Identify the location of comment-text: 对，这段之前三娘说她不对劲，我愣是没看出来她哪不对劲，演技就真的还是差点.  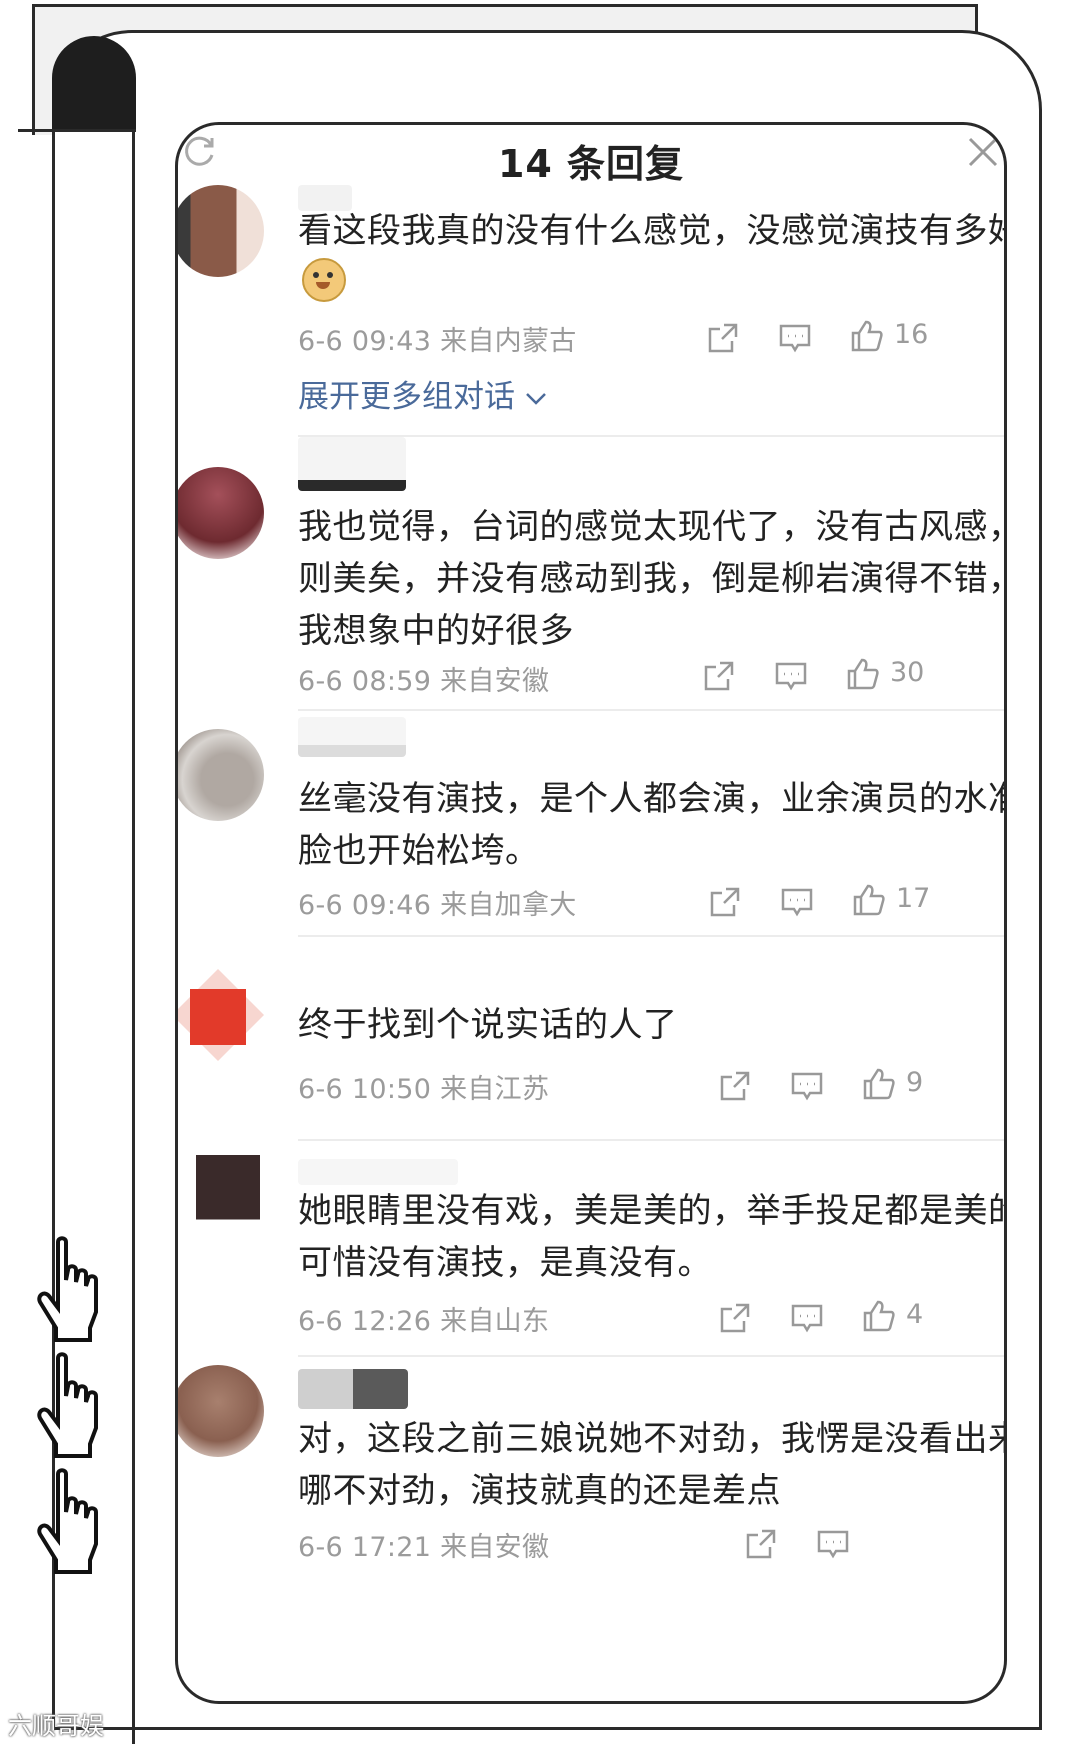
(652, 1465).